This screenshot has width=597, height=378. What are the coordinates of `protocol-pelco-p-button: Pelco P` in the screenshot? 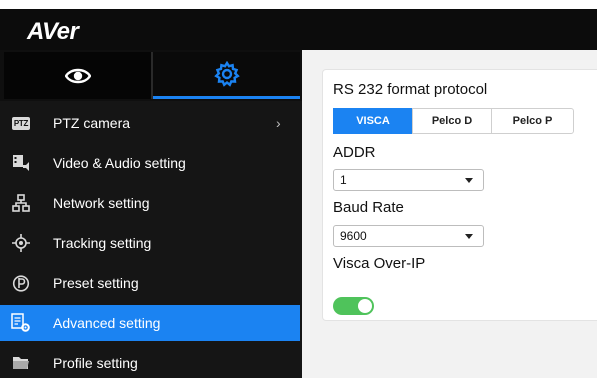 It's located at (532, 121).